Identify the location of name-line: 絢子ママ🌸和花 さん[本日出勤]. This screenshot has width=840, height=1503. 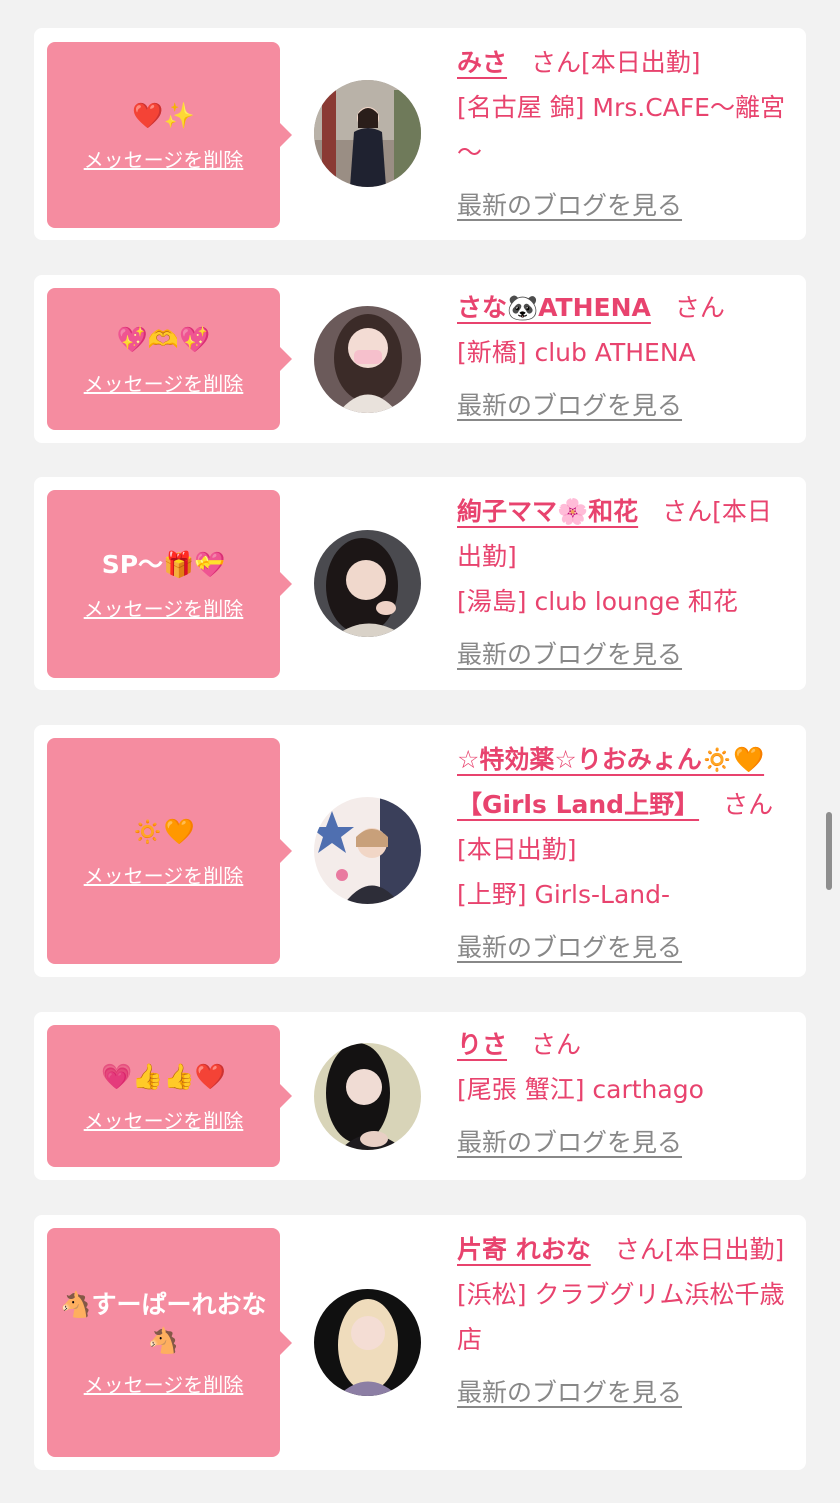
(624, 534).